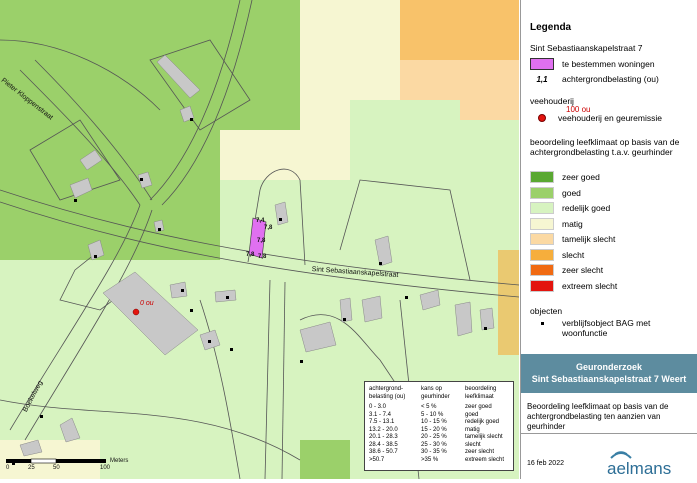 This screenshot has height=483, width=697. I want to click on bag-dot, so click(542, 321).